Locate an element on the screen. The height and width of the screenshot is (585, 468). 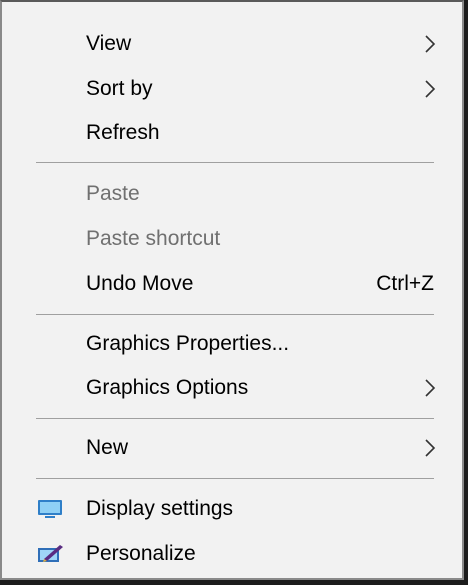
menu-item-label: Graphics Options is located at coordinates (167, 387).